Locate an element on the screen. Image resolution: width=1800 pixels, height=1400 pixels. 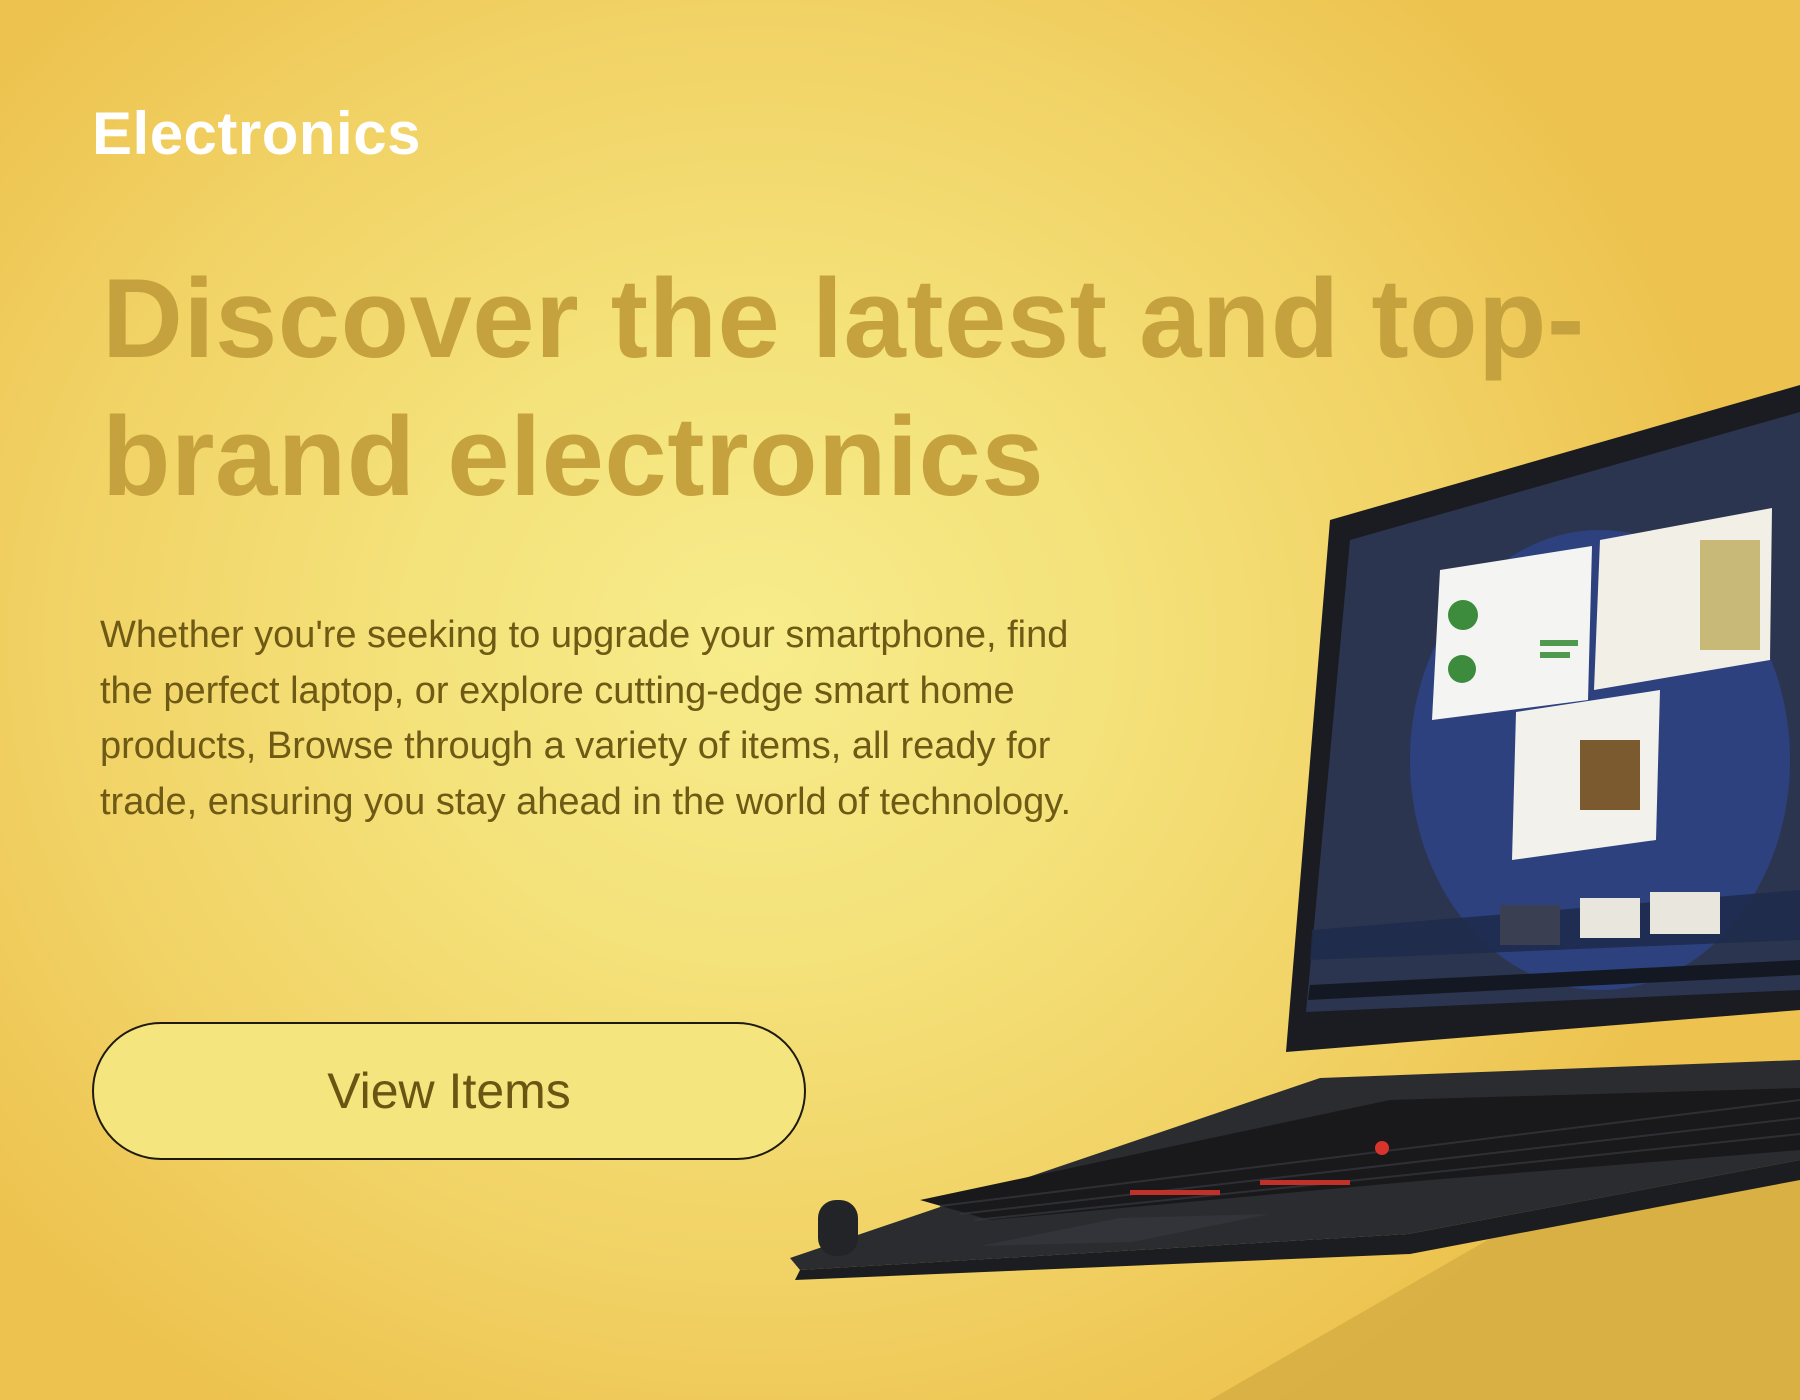
view-items-button: View Items is located at coordinates (449, 1091).